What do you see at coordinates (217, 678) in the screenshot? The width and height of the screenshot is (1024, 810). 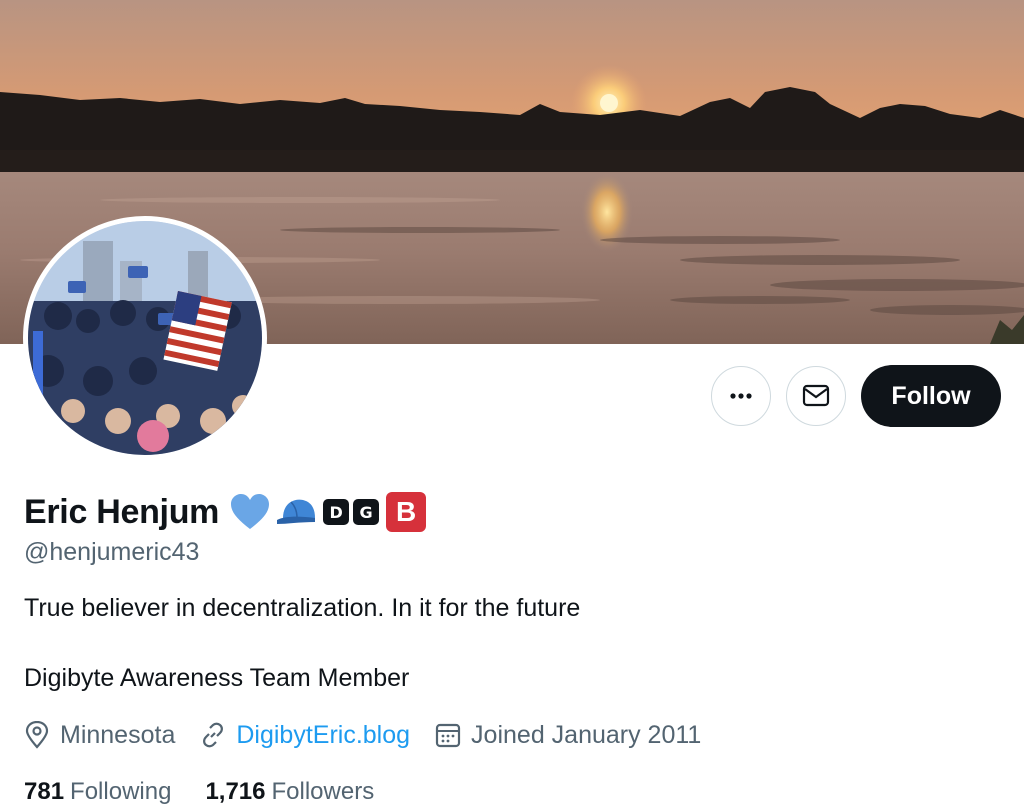 I see `bio-line: Digibyte Awareness Team Member` at bounding box center [217, 678].